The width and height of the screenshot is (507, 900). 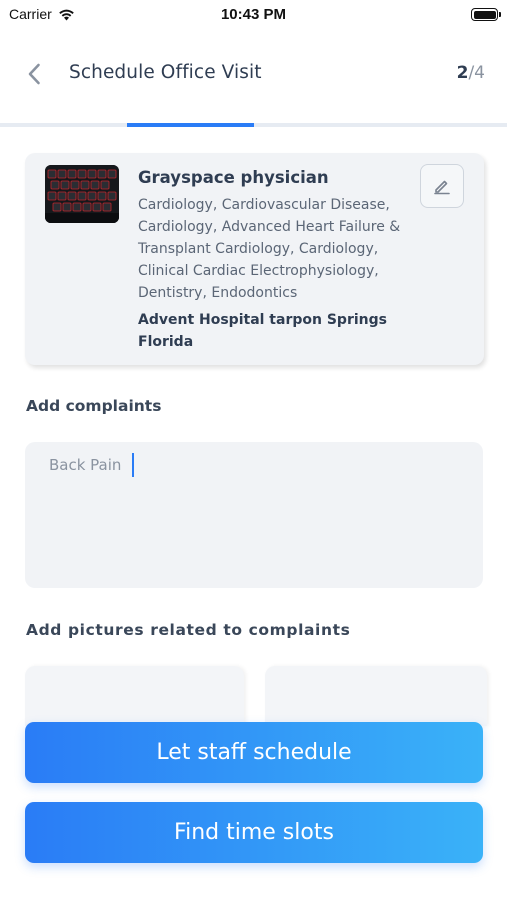 I want to click on progress-segment-active, so click(x=190, y=125).